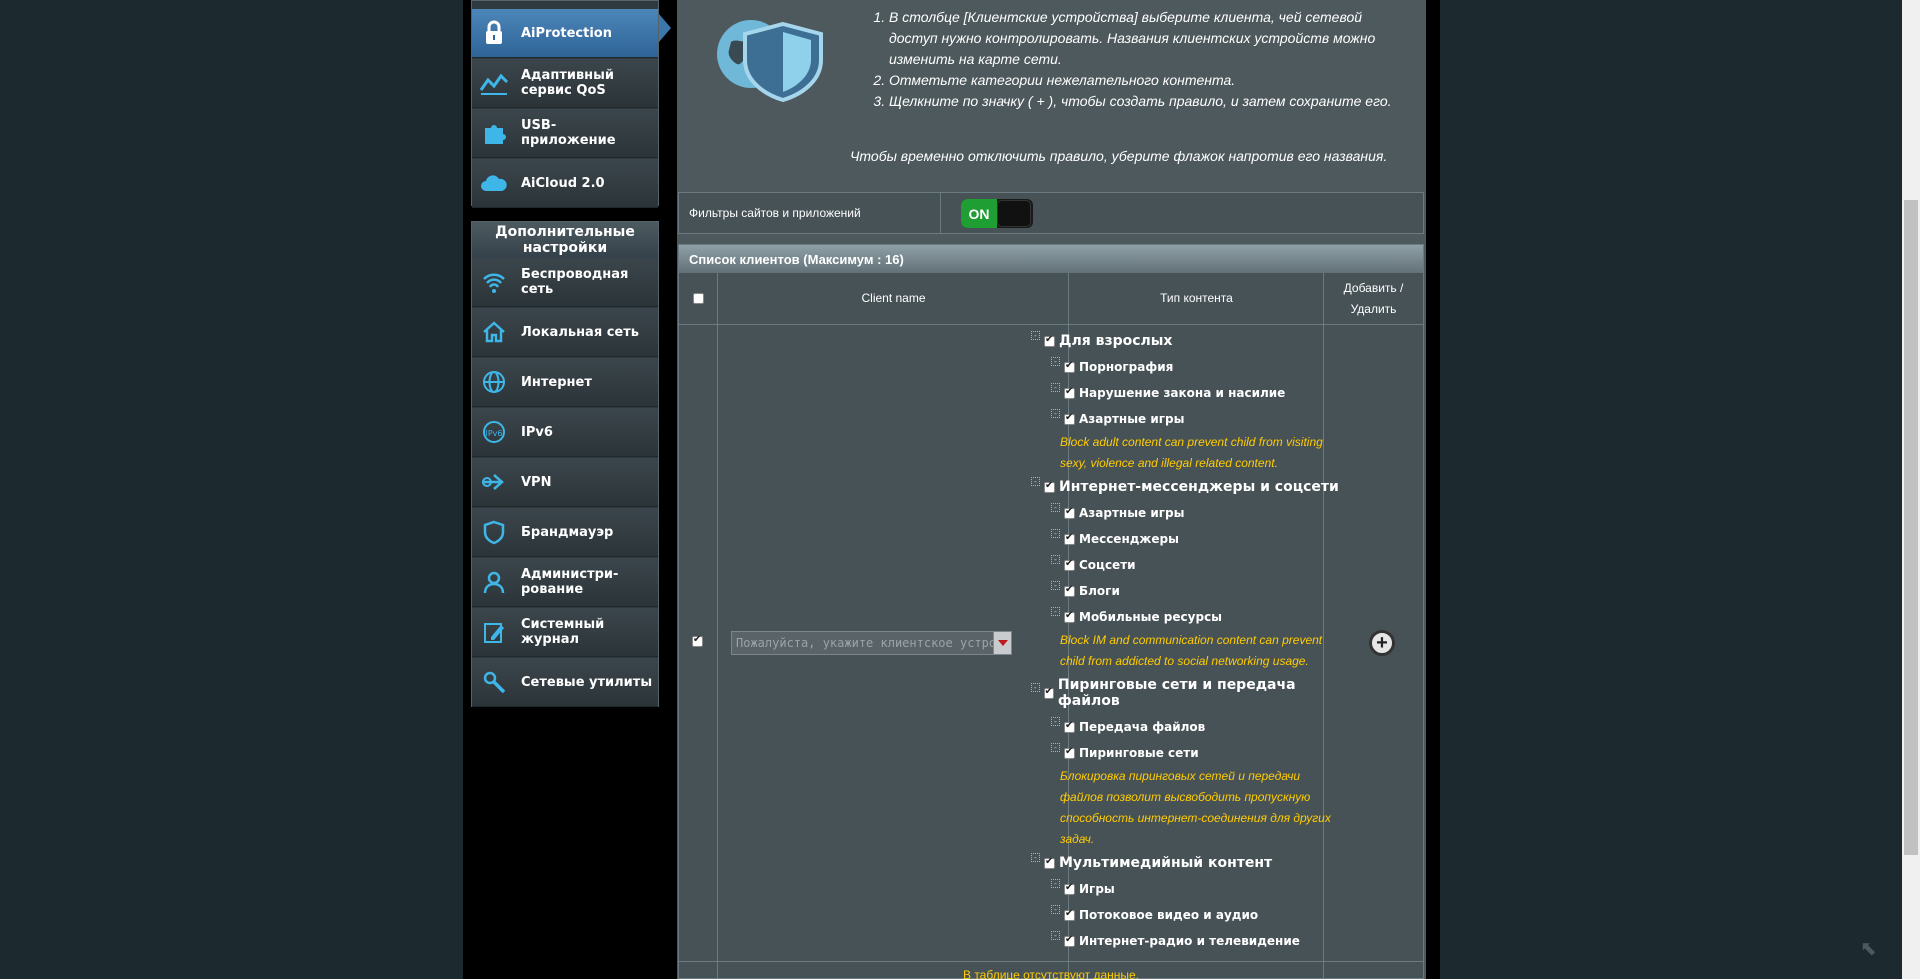 The height and width of the screenshot is (979, 1920). I want to click on subcategory-label: Игры, so click(1097, 889).